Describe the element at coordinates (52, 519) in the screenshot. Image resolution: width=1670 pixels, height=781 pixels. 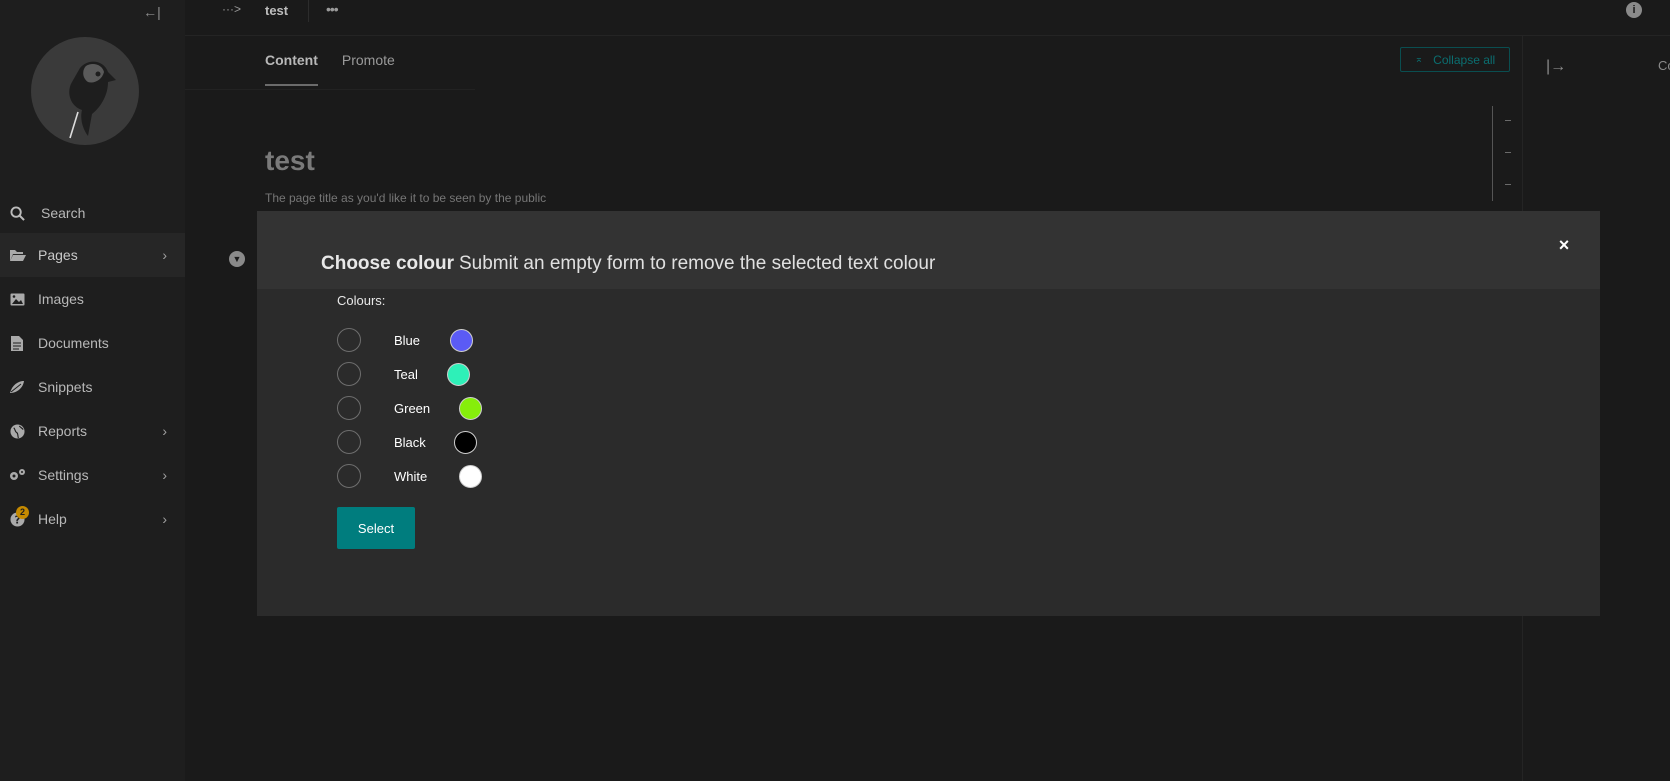
I see `sidebar-item-label: Help` at that location.